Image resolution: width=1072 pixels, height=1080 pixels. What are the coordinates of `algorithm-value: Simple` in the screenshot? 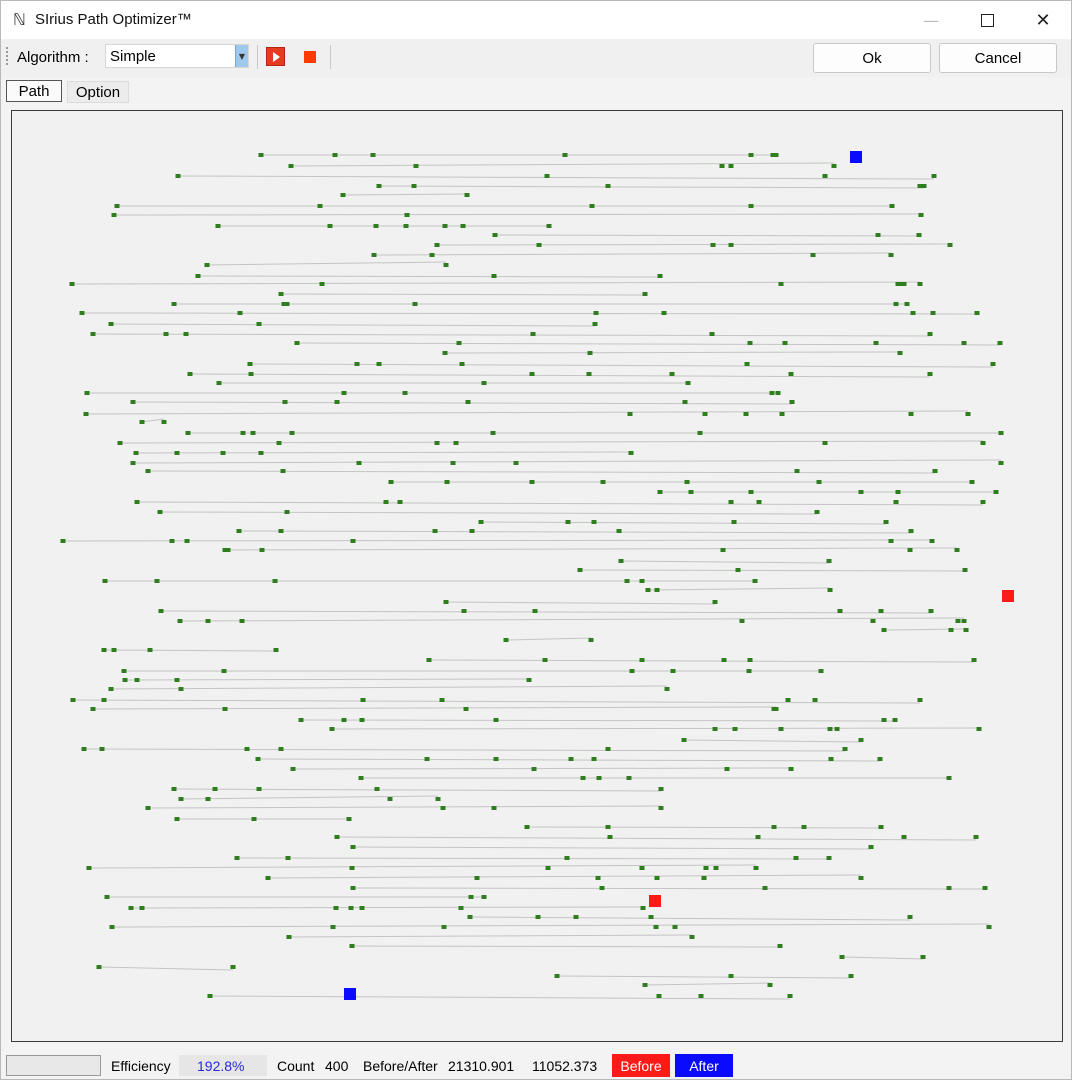 It's located at (133, 56).